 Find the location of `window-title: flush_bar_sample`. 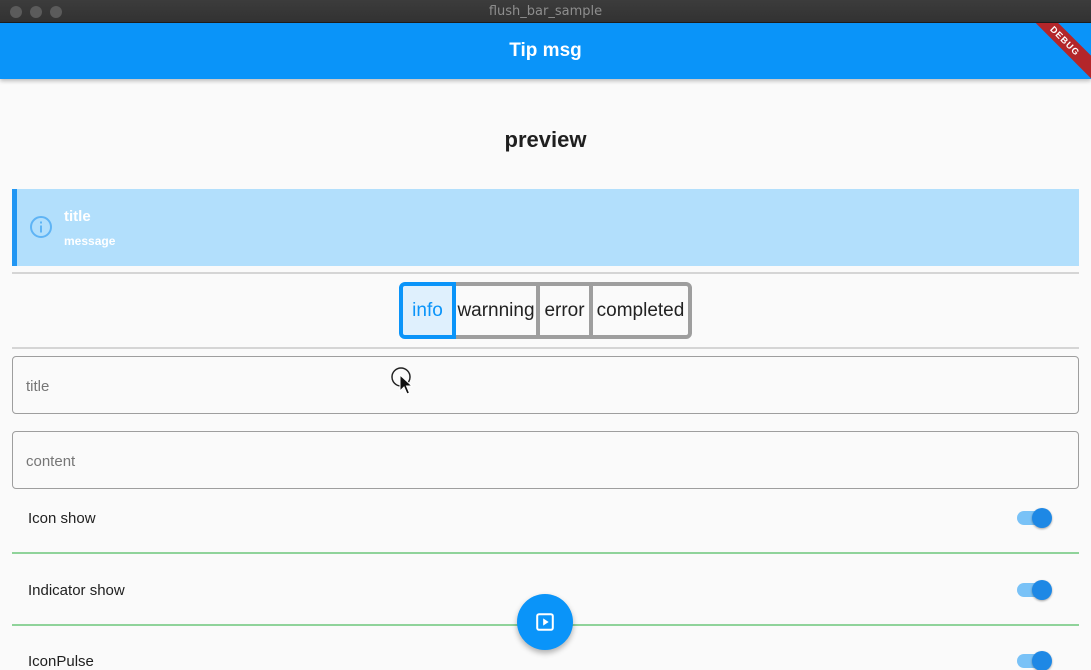

window-title: flush_bar_sample is located at coordinates (545, 11).